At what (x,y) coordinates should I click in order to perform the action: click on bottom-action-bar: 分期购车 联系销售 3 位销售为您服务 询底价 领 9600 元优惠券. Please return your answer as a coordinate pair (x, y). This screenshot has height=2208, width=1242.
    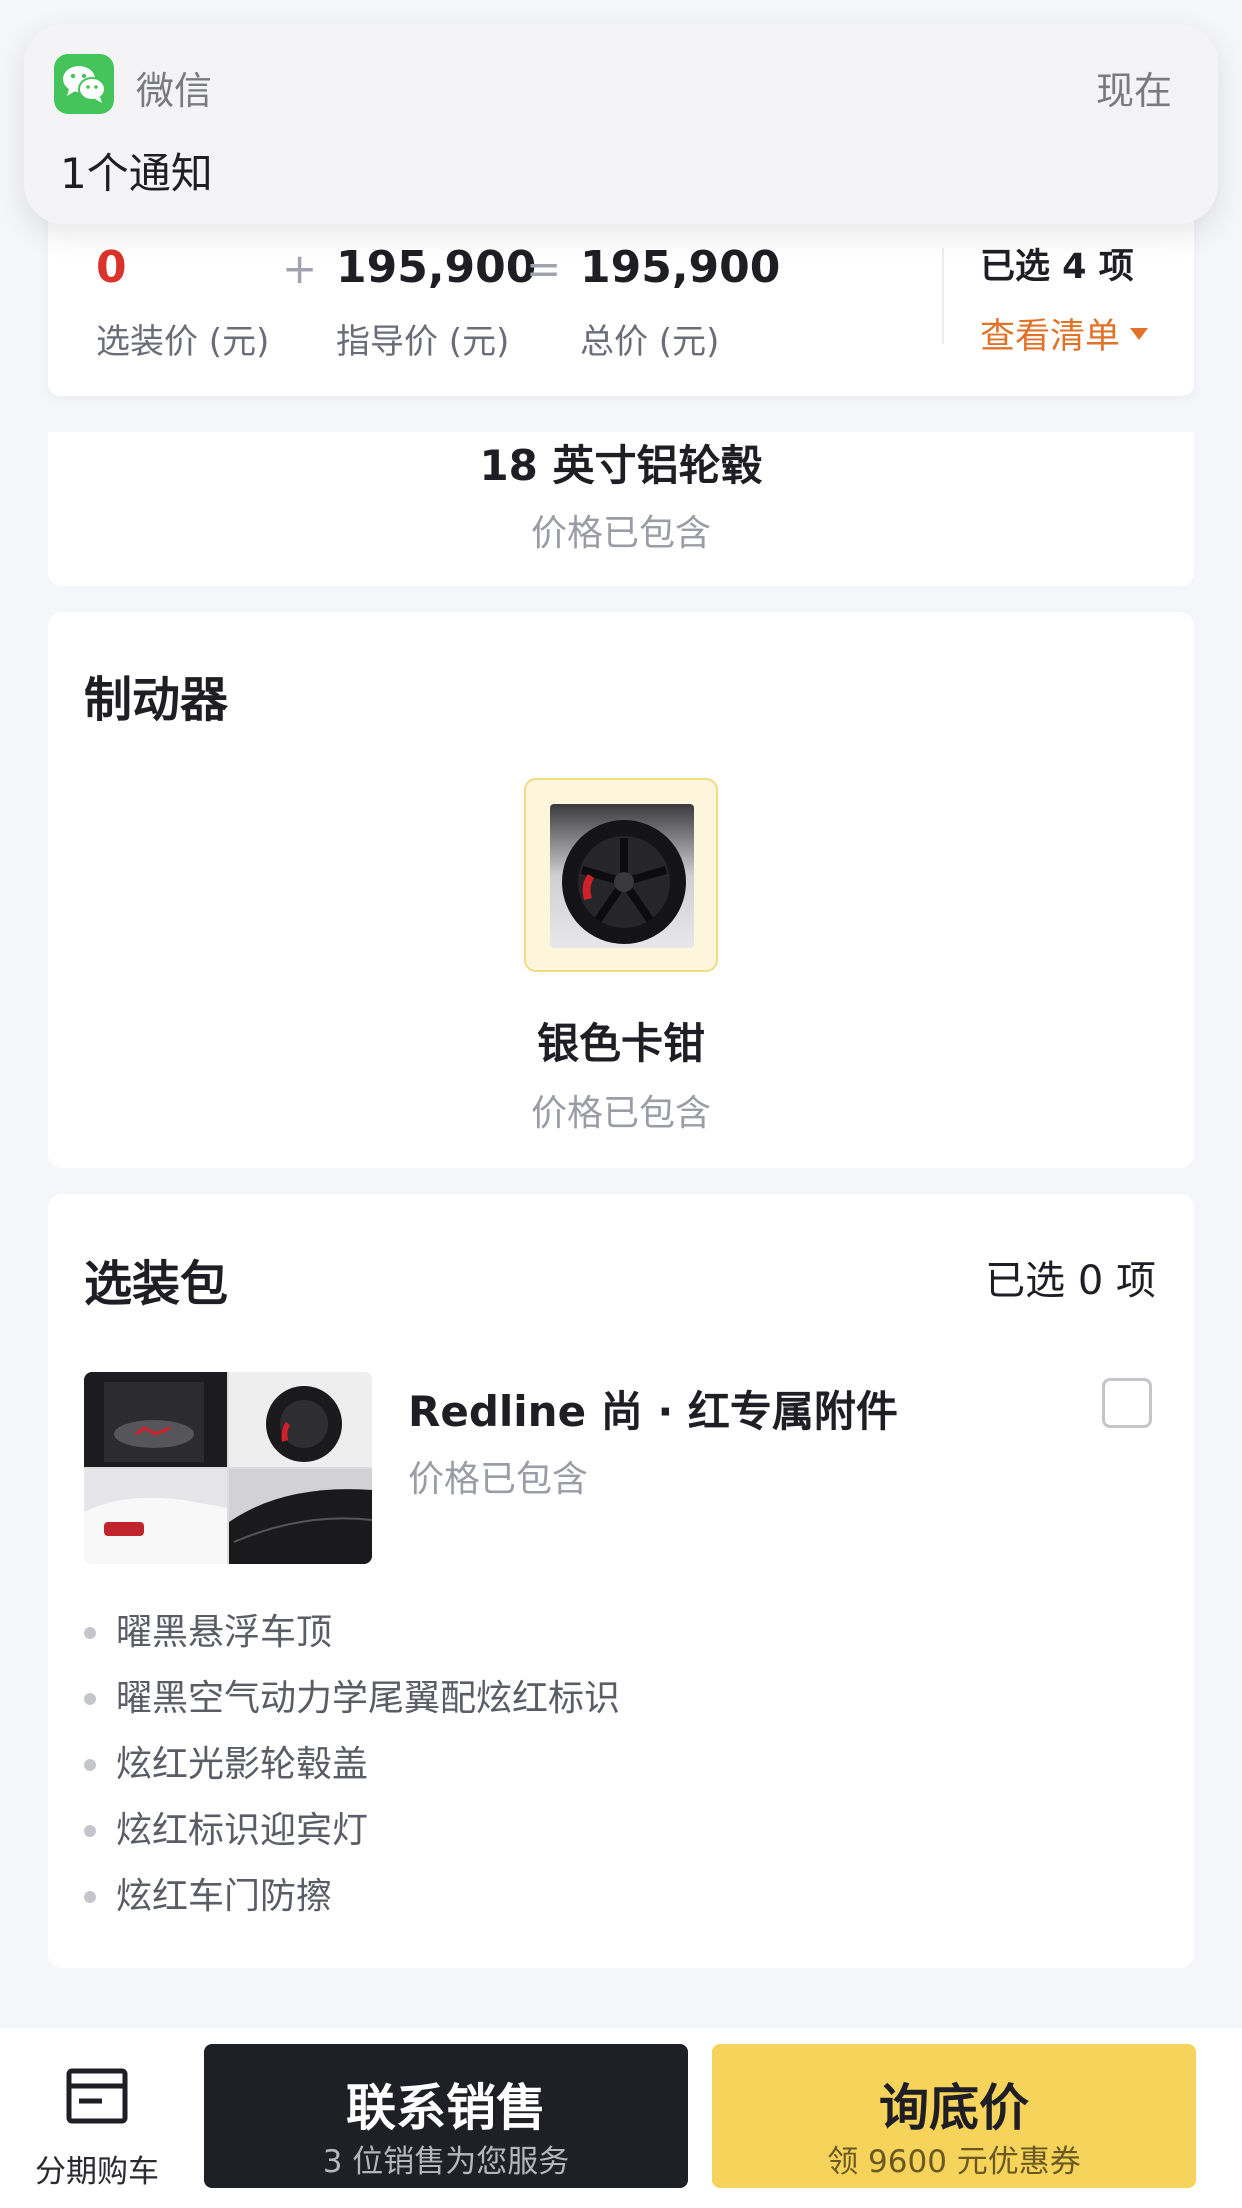
    Looking at the image, I should click on (621, 2118).